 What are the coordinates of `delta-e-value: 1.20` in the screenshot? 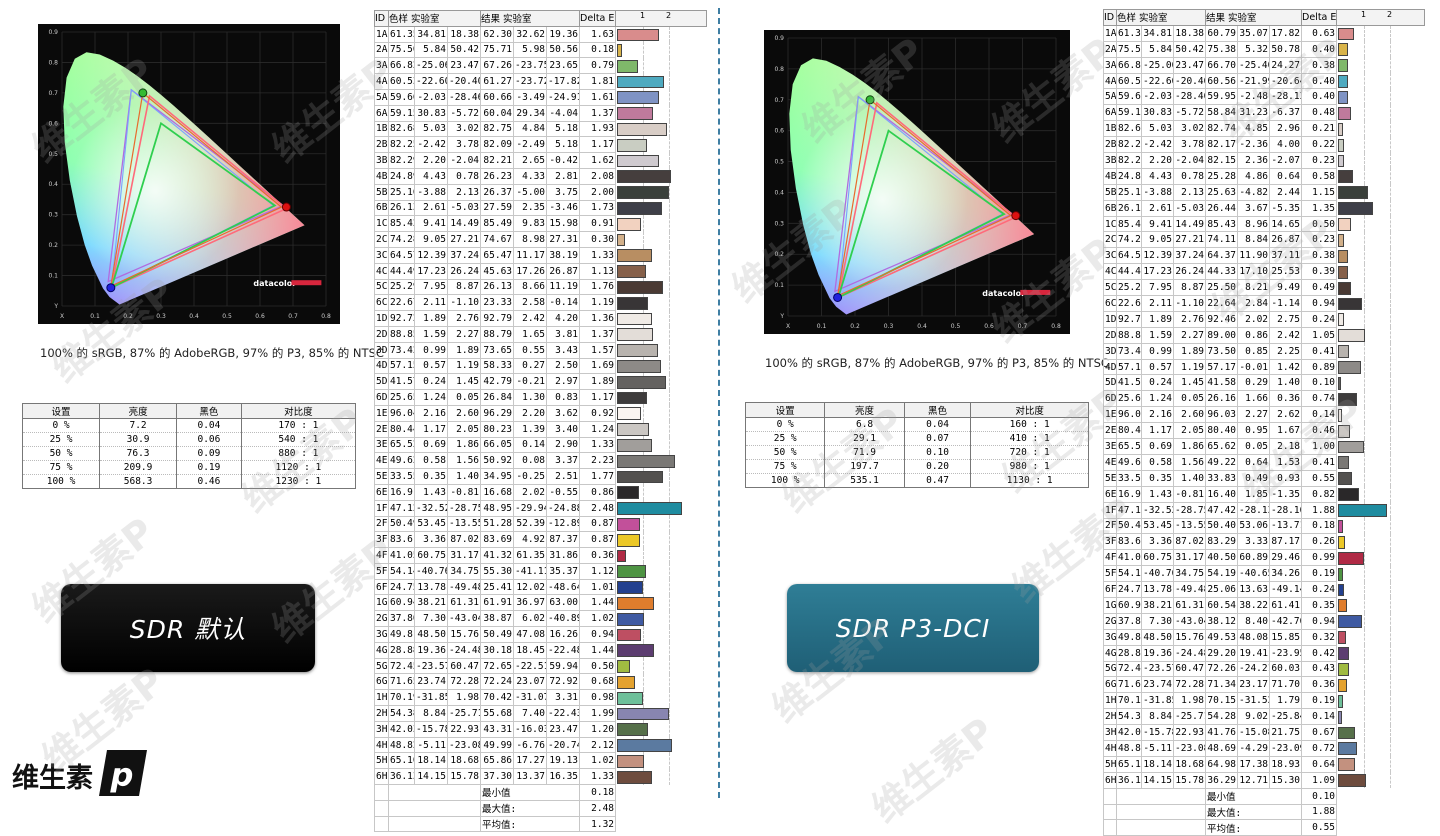 It's located at (598, 729).